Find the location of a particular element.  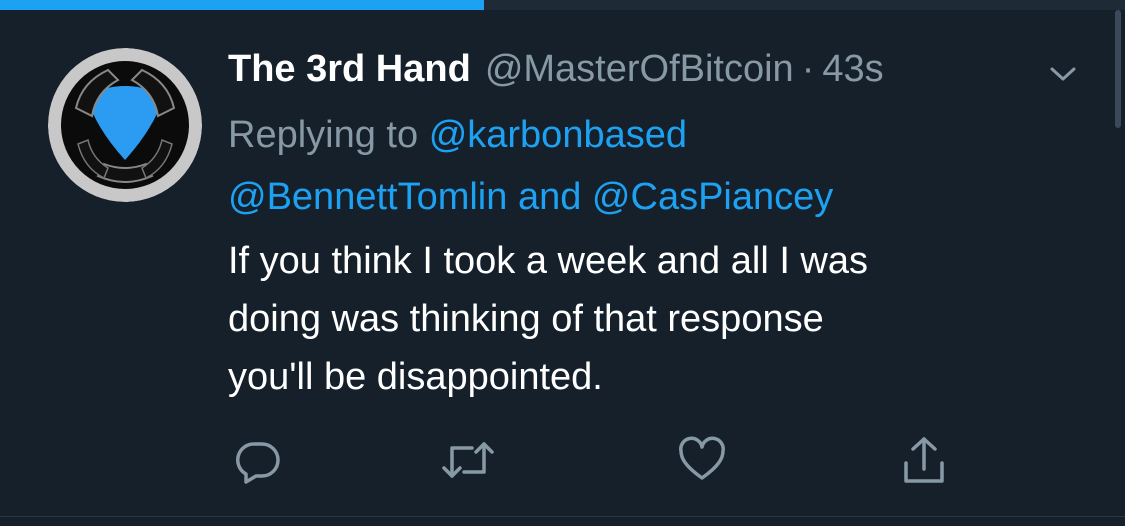

heart-icon is located at coordinates (702, 458).